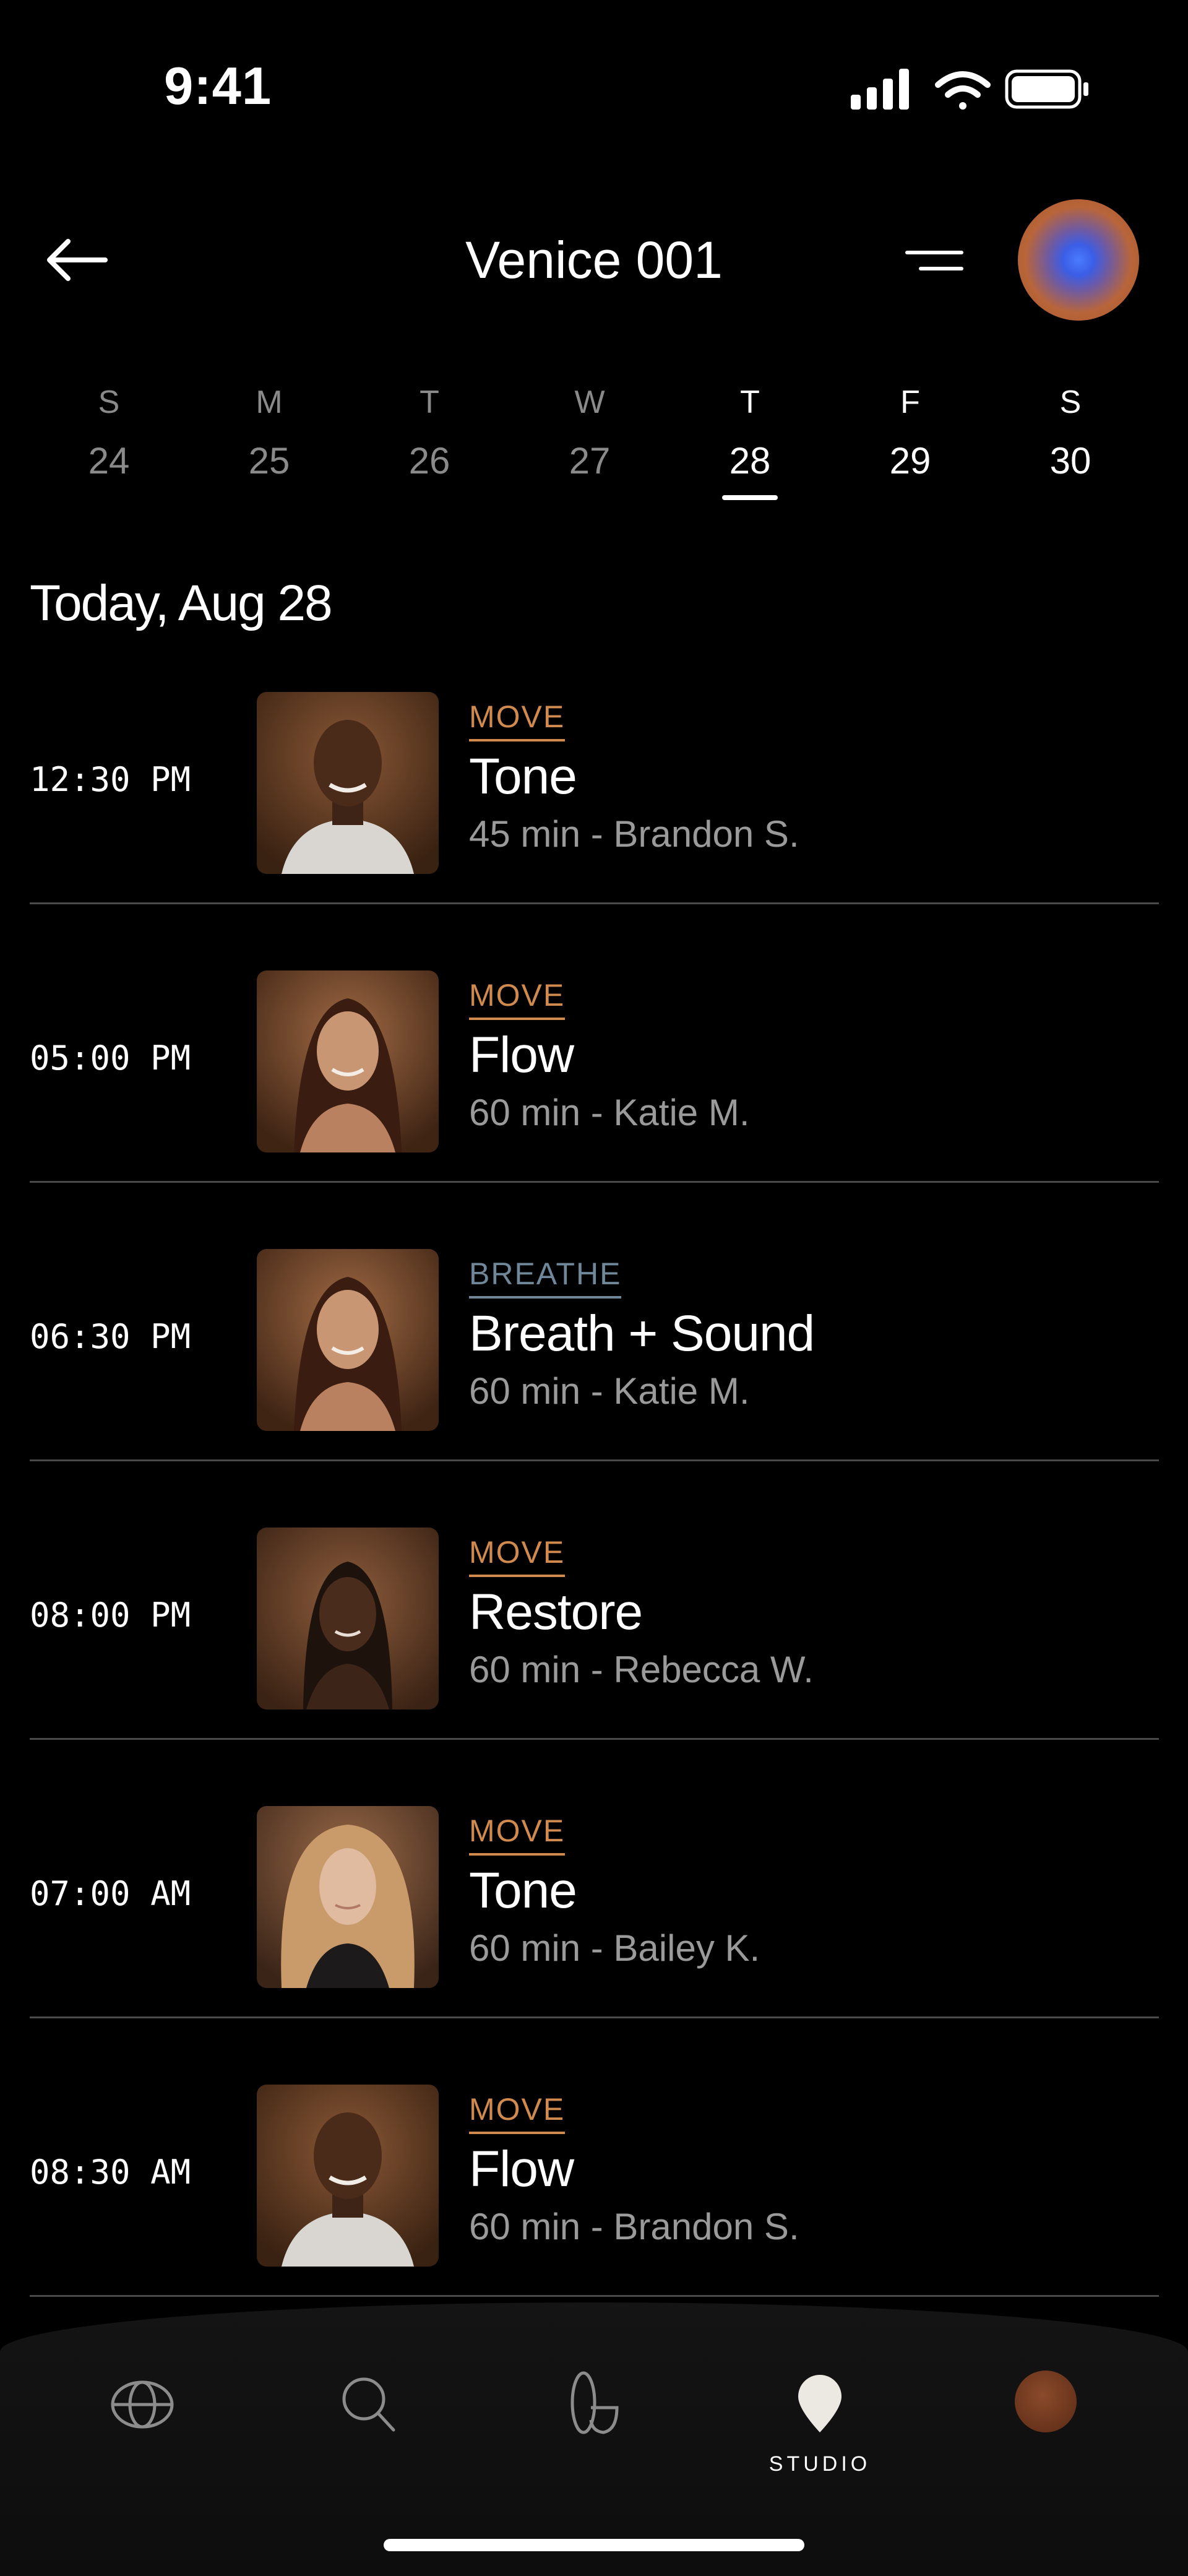  I want to click on status-icons, so click(969, 89).